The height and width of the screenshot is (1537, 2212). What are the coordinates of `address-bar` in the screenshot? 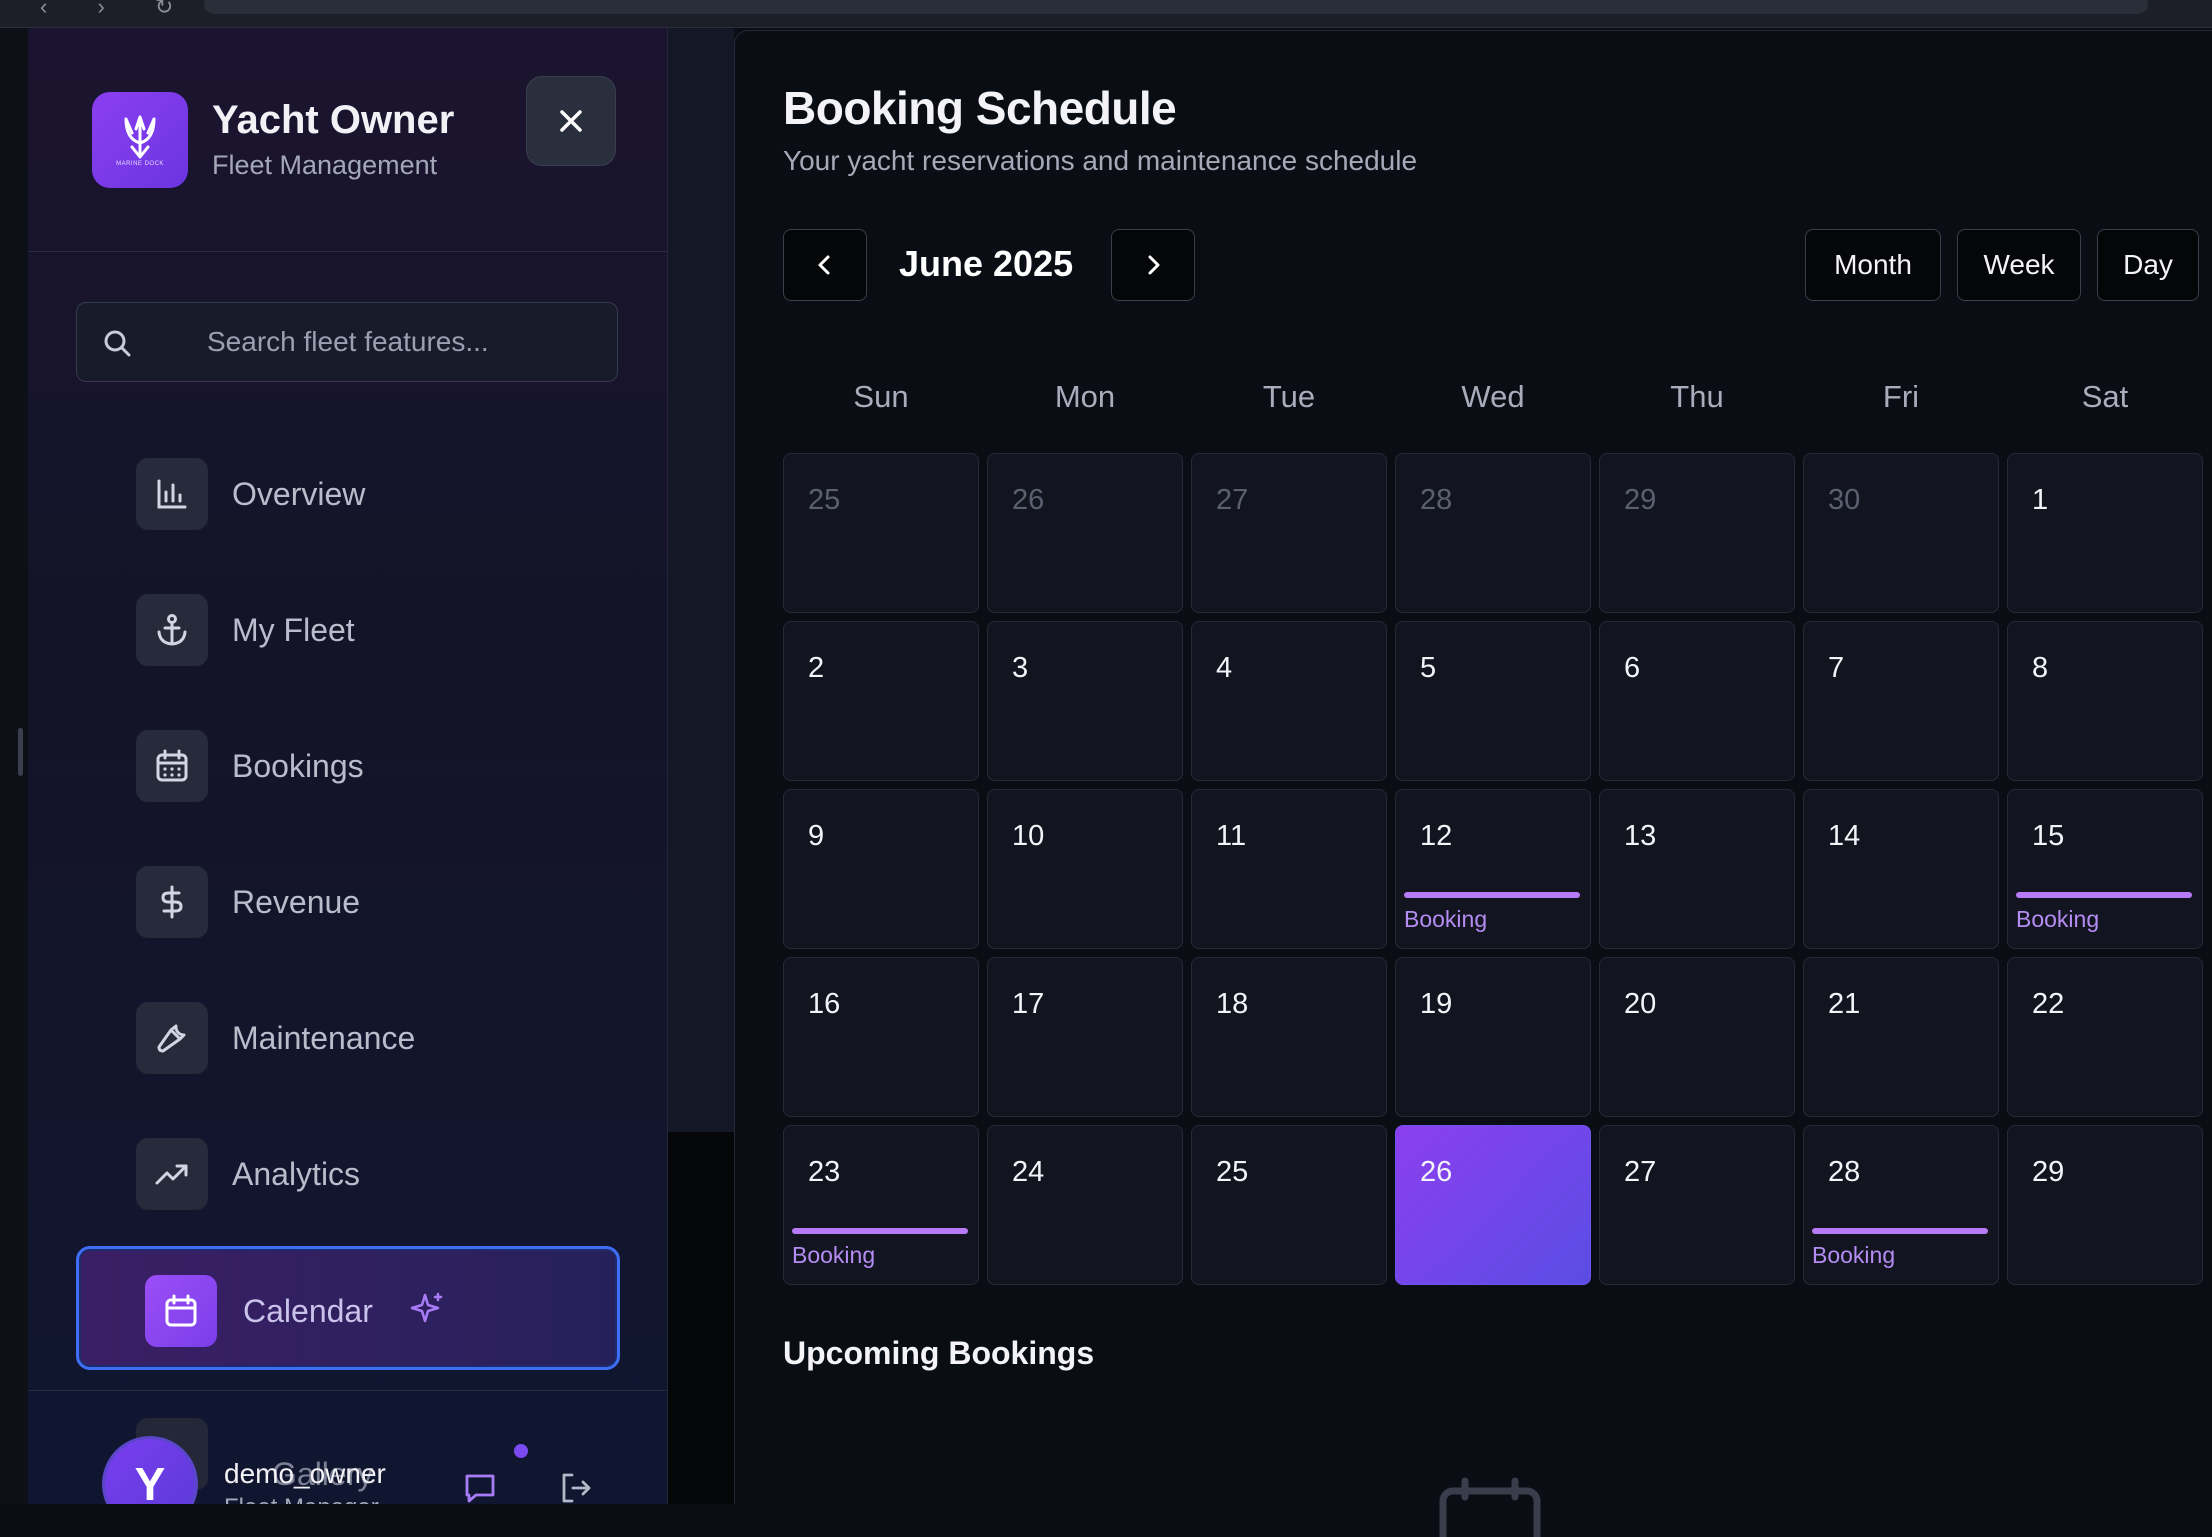 It's located at (1176, 7).